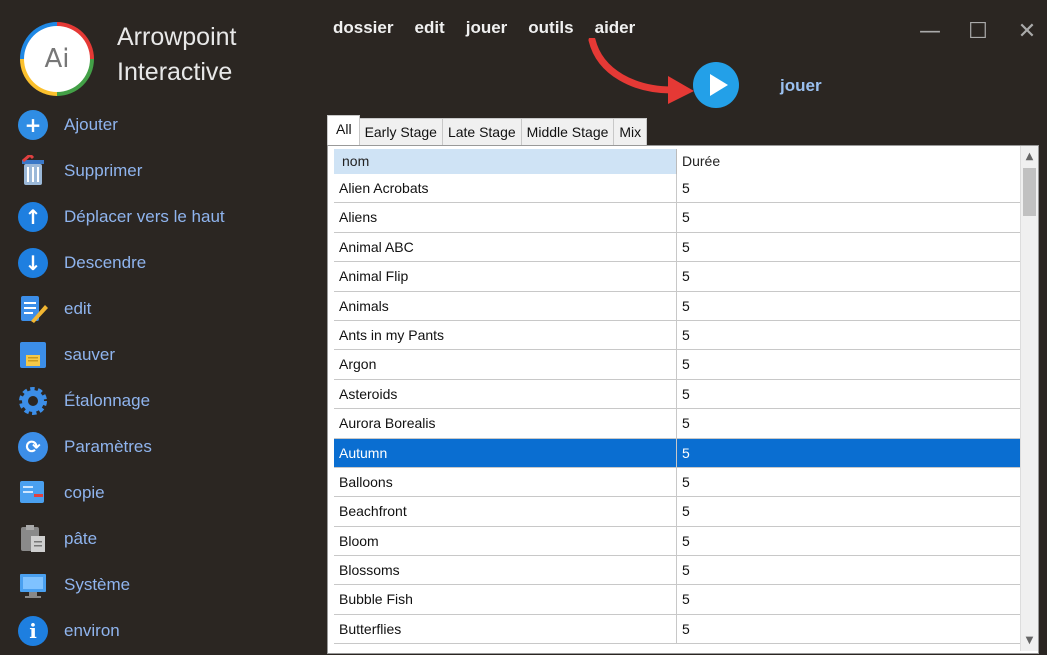  I want to click on sidebar-item-descendre: ↓ Descendre, so click(164, 263).